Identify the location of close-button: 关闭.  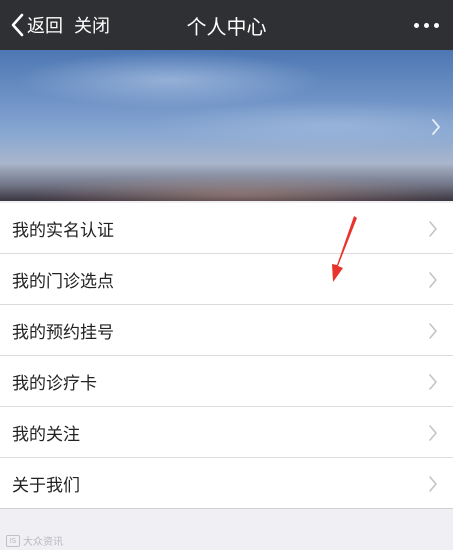
(92, 25).